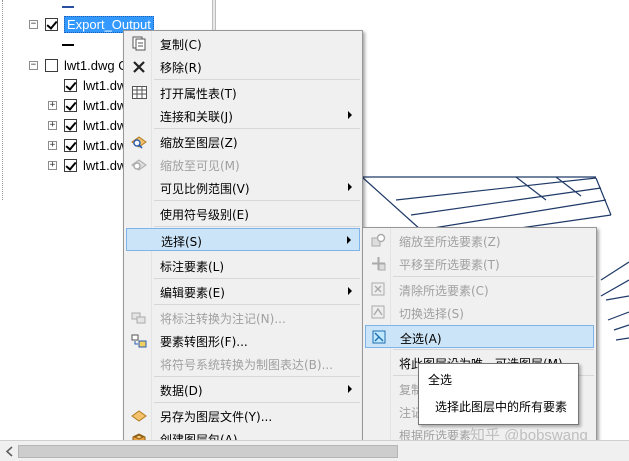 Image resolution: width=629 pixels, height=461 pixels. I want to click on menu-item-use-symbol-levels: 使用符号级别(E), so click(243, 213).